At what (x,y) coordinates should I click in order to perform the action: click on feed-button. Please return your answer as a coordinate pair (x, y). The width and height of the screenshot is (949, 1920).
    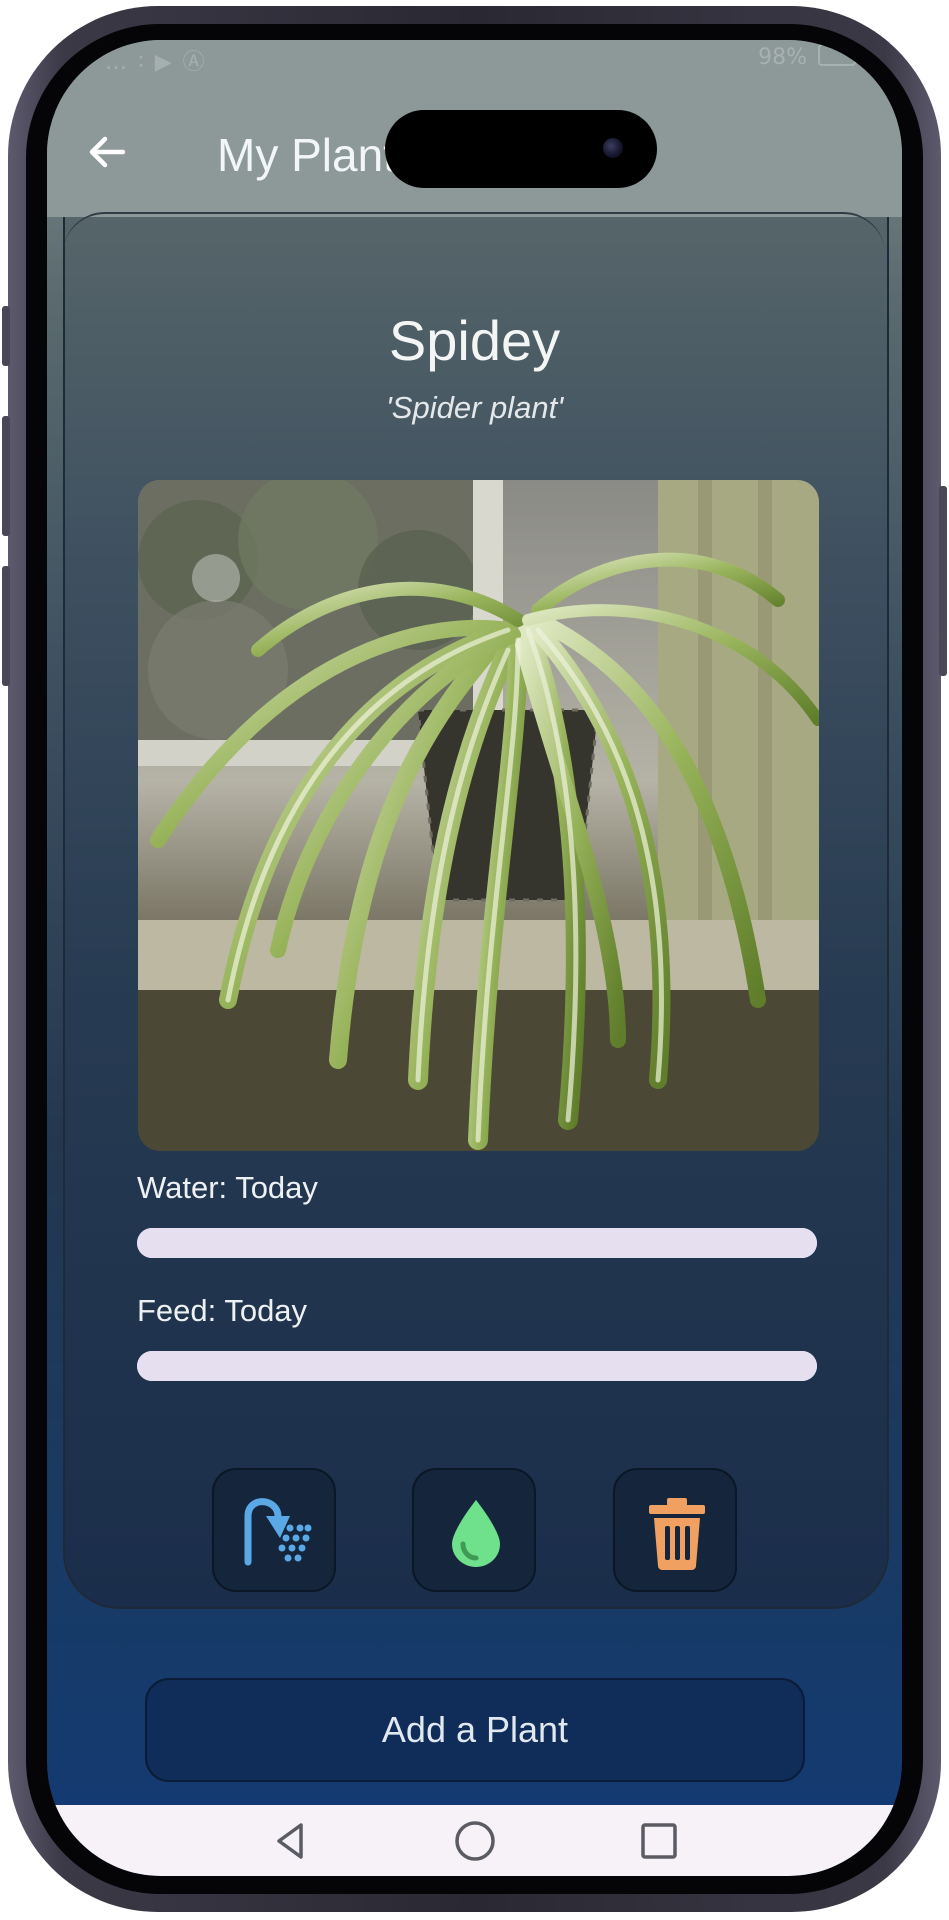
    Looking at the image, I should click on (474, 1530).